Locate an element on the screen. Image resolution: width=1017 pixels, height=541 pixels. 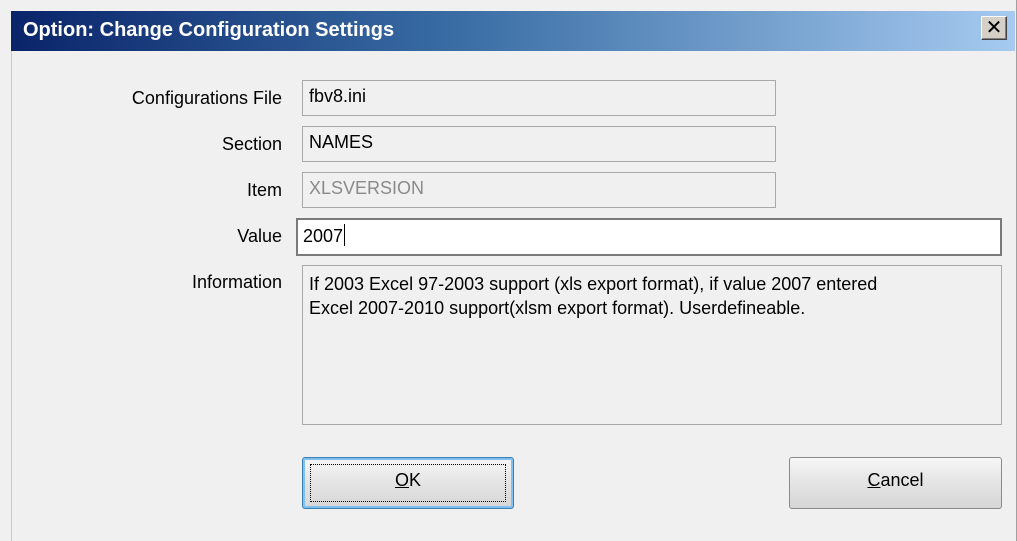
ok-button: OK is located at coordinates (408, 483).